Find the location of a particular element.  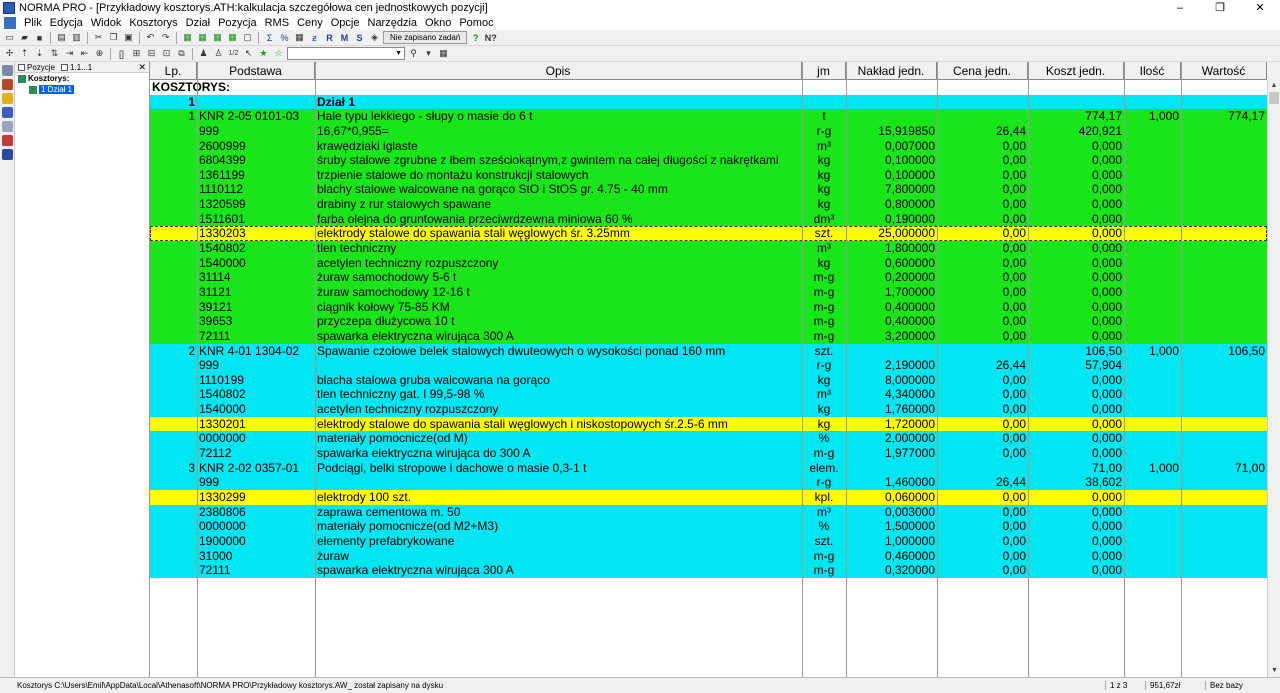

col-lp: Lp. is located at coordinates (173, 70).